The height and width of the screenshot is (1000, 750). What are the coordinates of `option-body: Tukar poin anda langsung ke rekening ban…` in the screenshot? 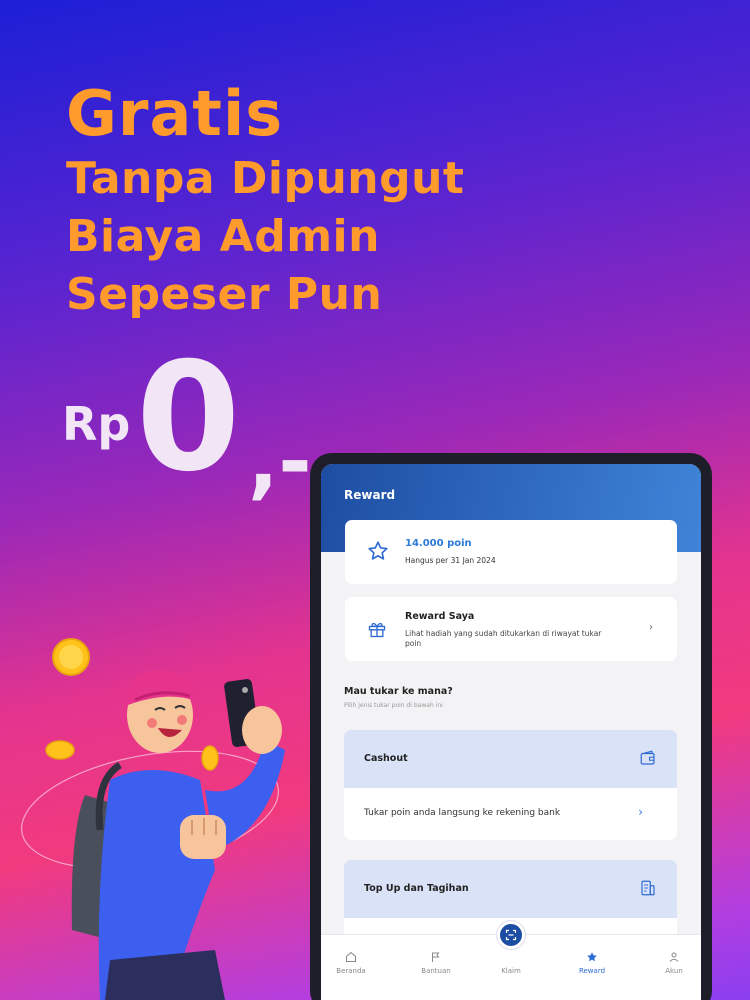 It's located at (510, 814).